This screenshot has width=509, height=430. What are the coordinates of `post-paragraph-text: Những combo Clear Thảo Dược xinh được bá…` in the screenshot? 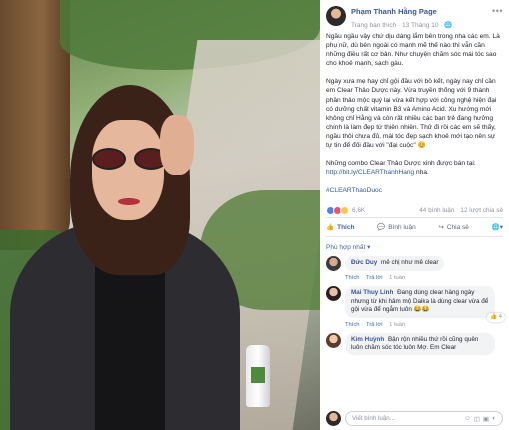 It's located at (401, 164).